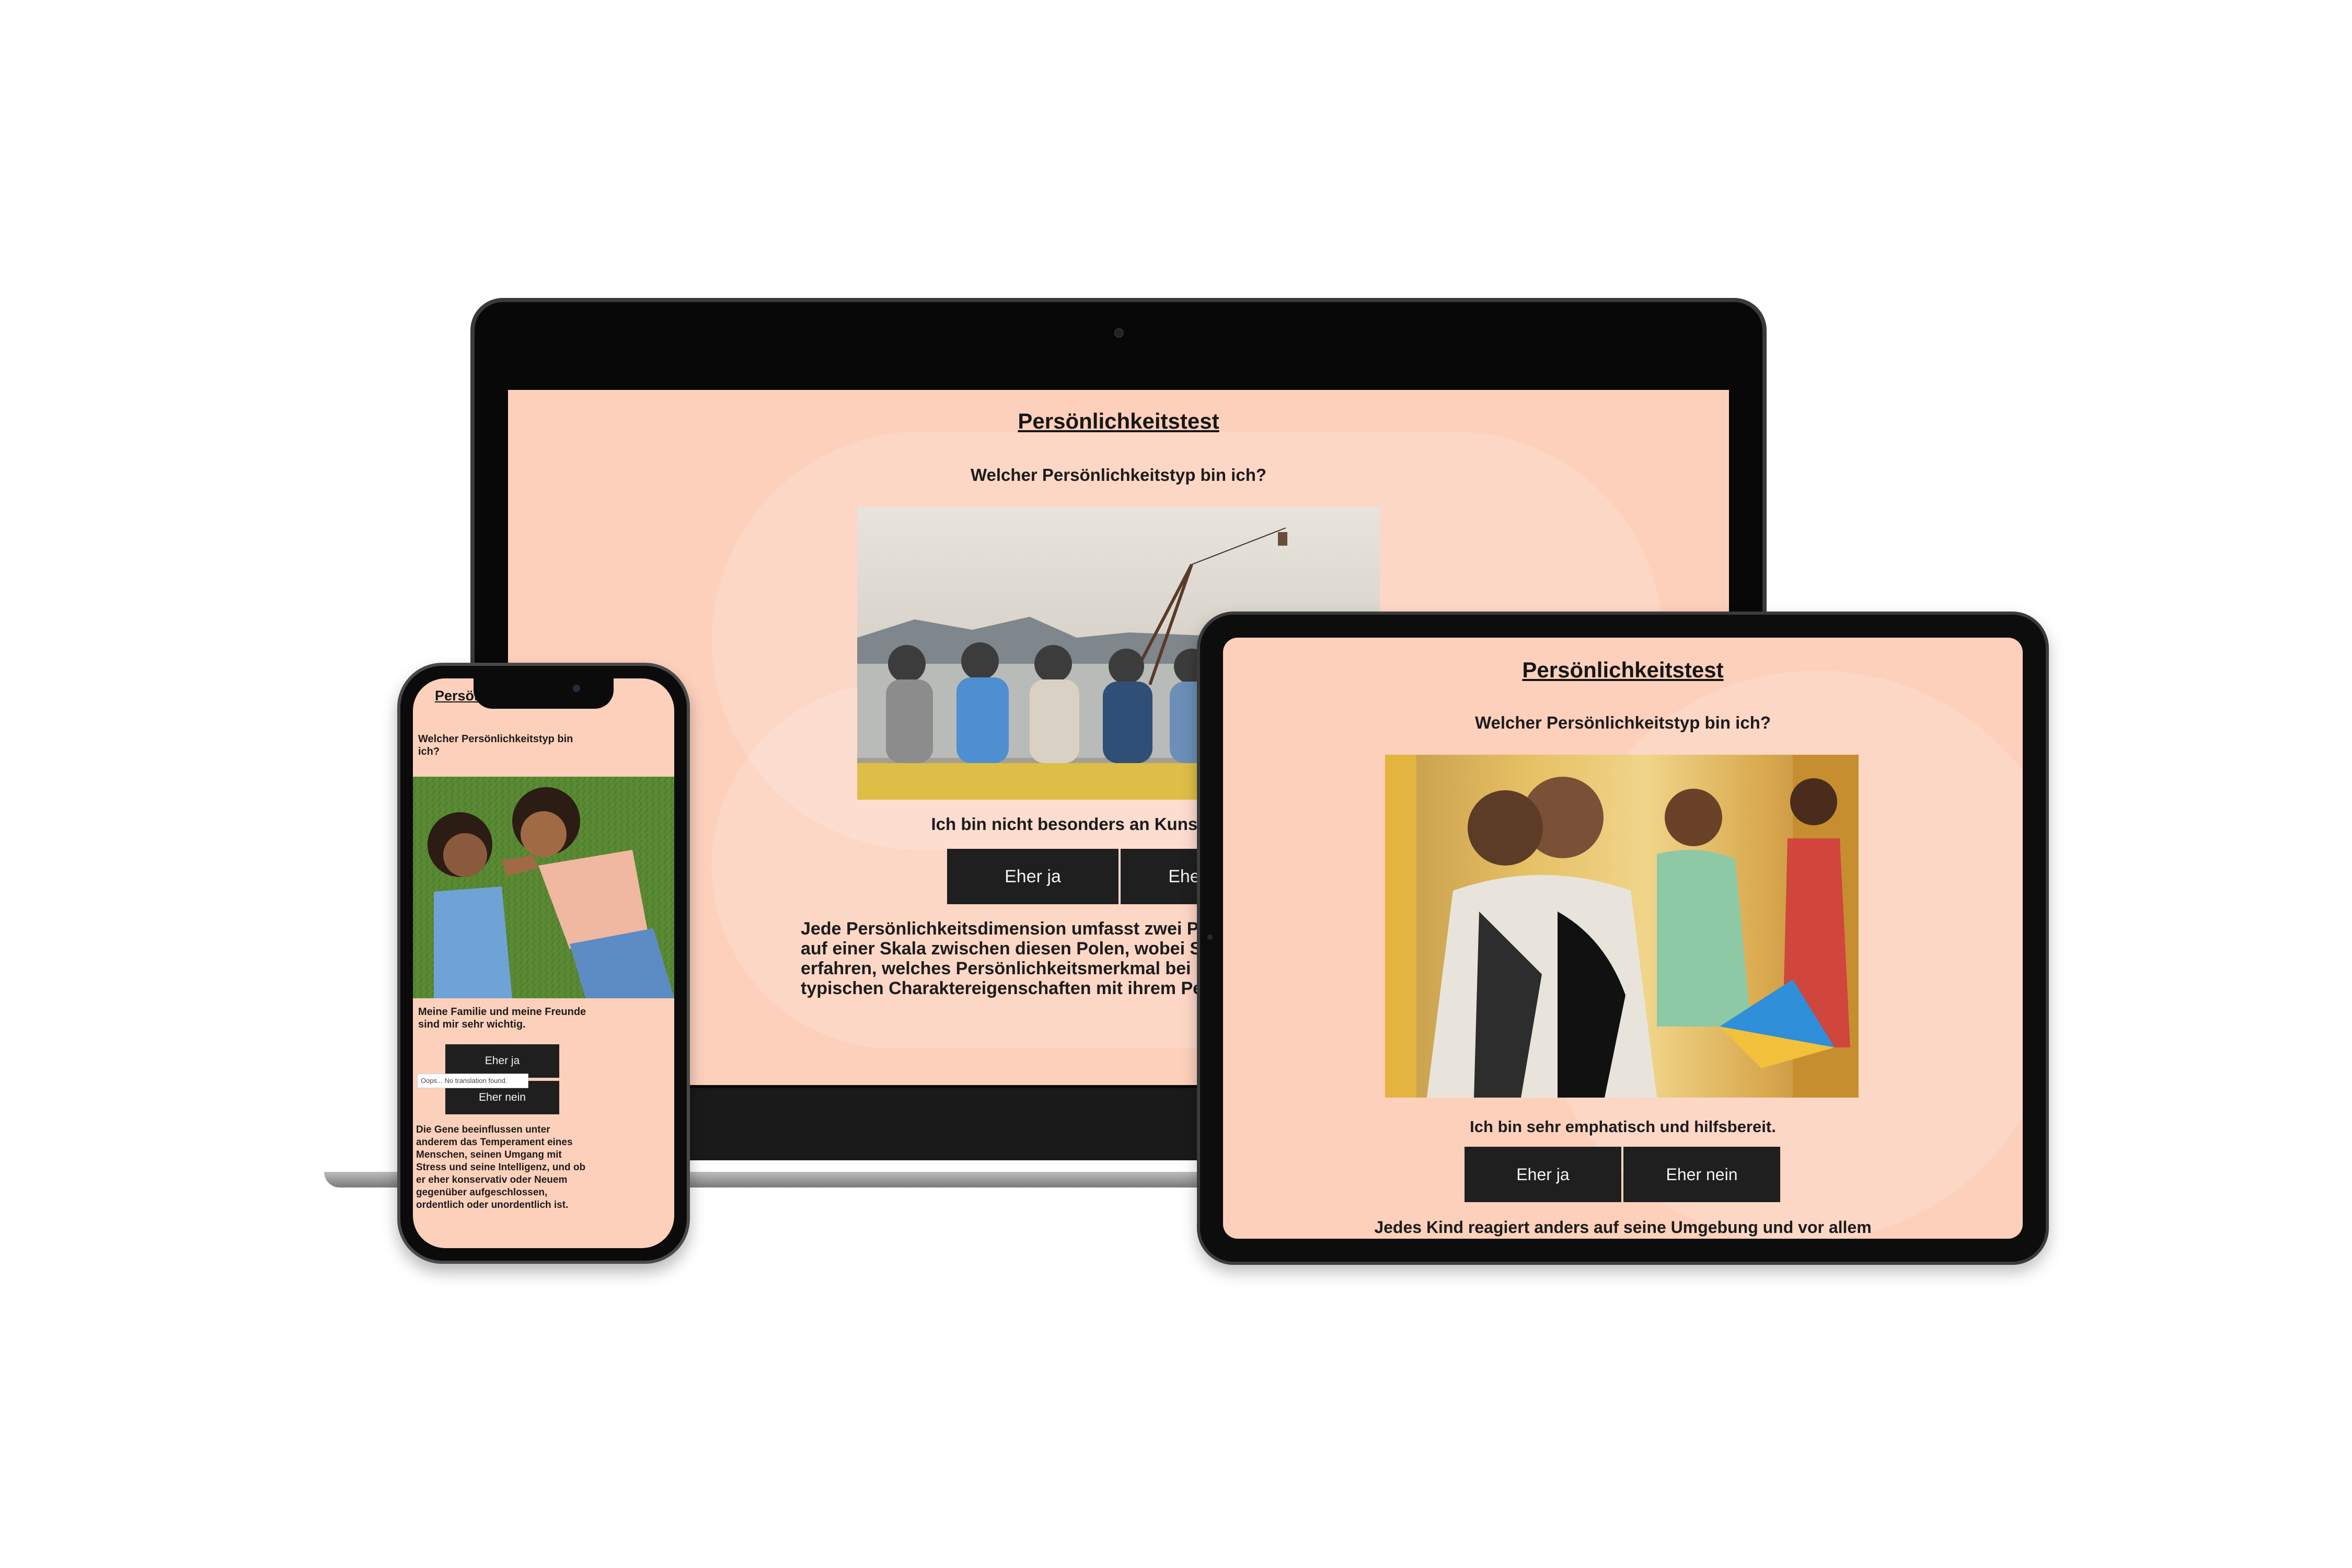 This screenshot has height=1568, width=2352. I want to click on question-statement: Ich bin sehr emphatisch und hilfsbereit., so click(1623, 1126).